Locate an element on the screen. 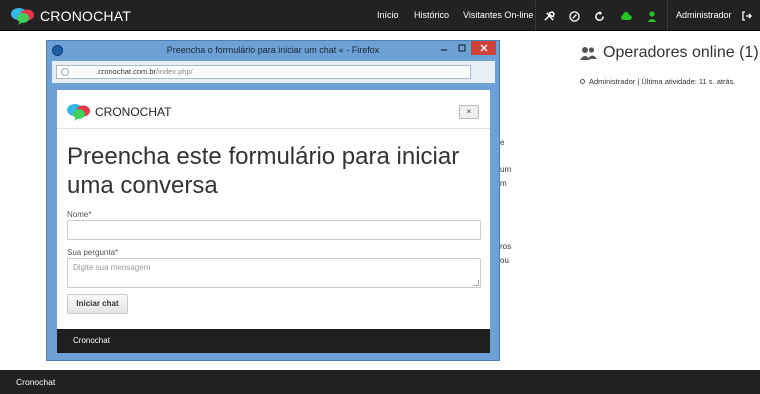 Image resolution: width=760 pixels, height=394 pixels. popup-brand: CRONOCHAT is located at coordinates (119, 112).